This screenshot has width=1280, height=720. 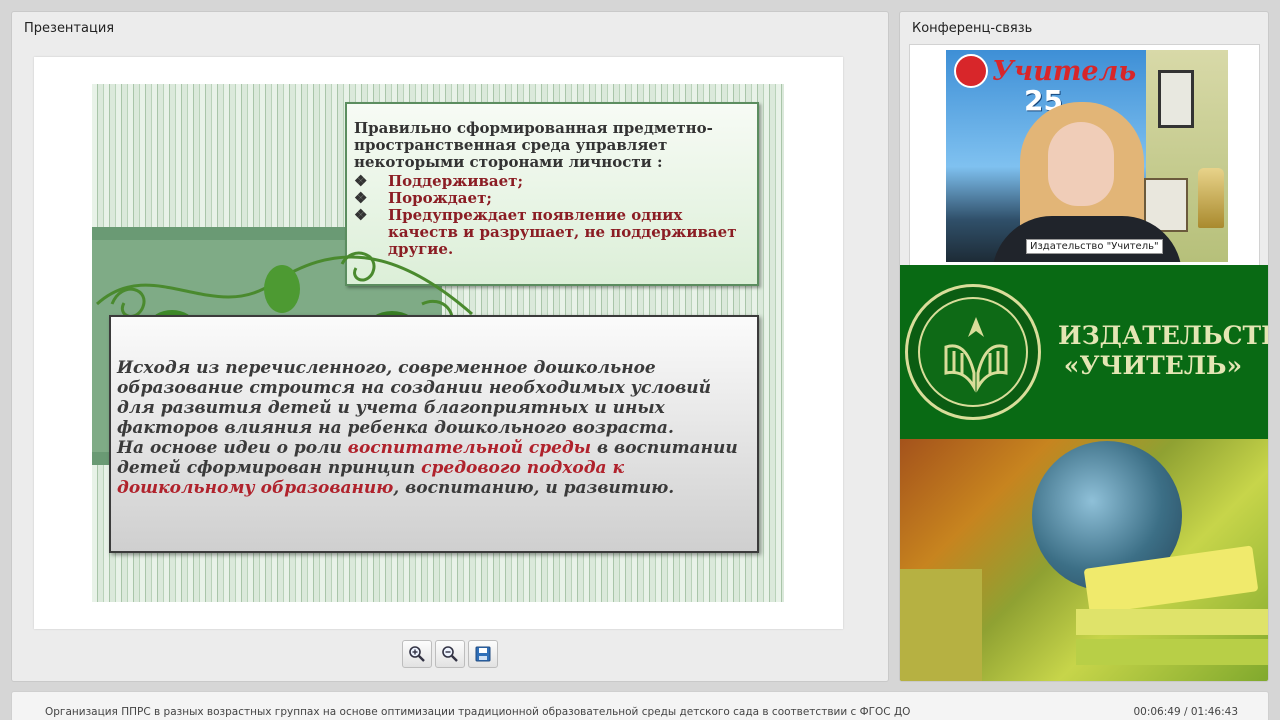 I want to click on publisher-logo-icon, so click(x=973, y=352).